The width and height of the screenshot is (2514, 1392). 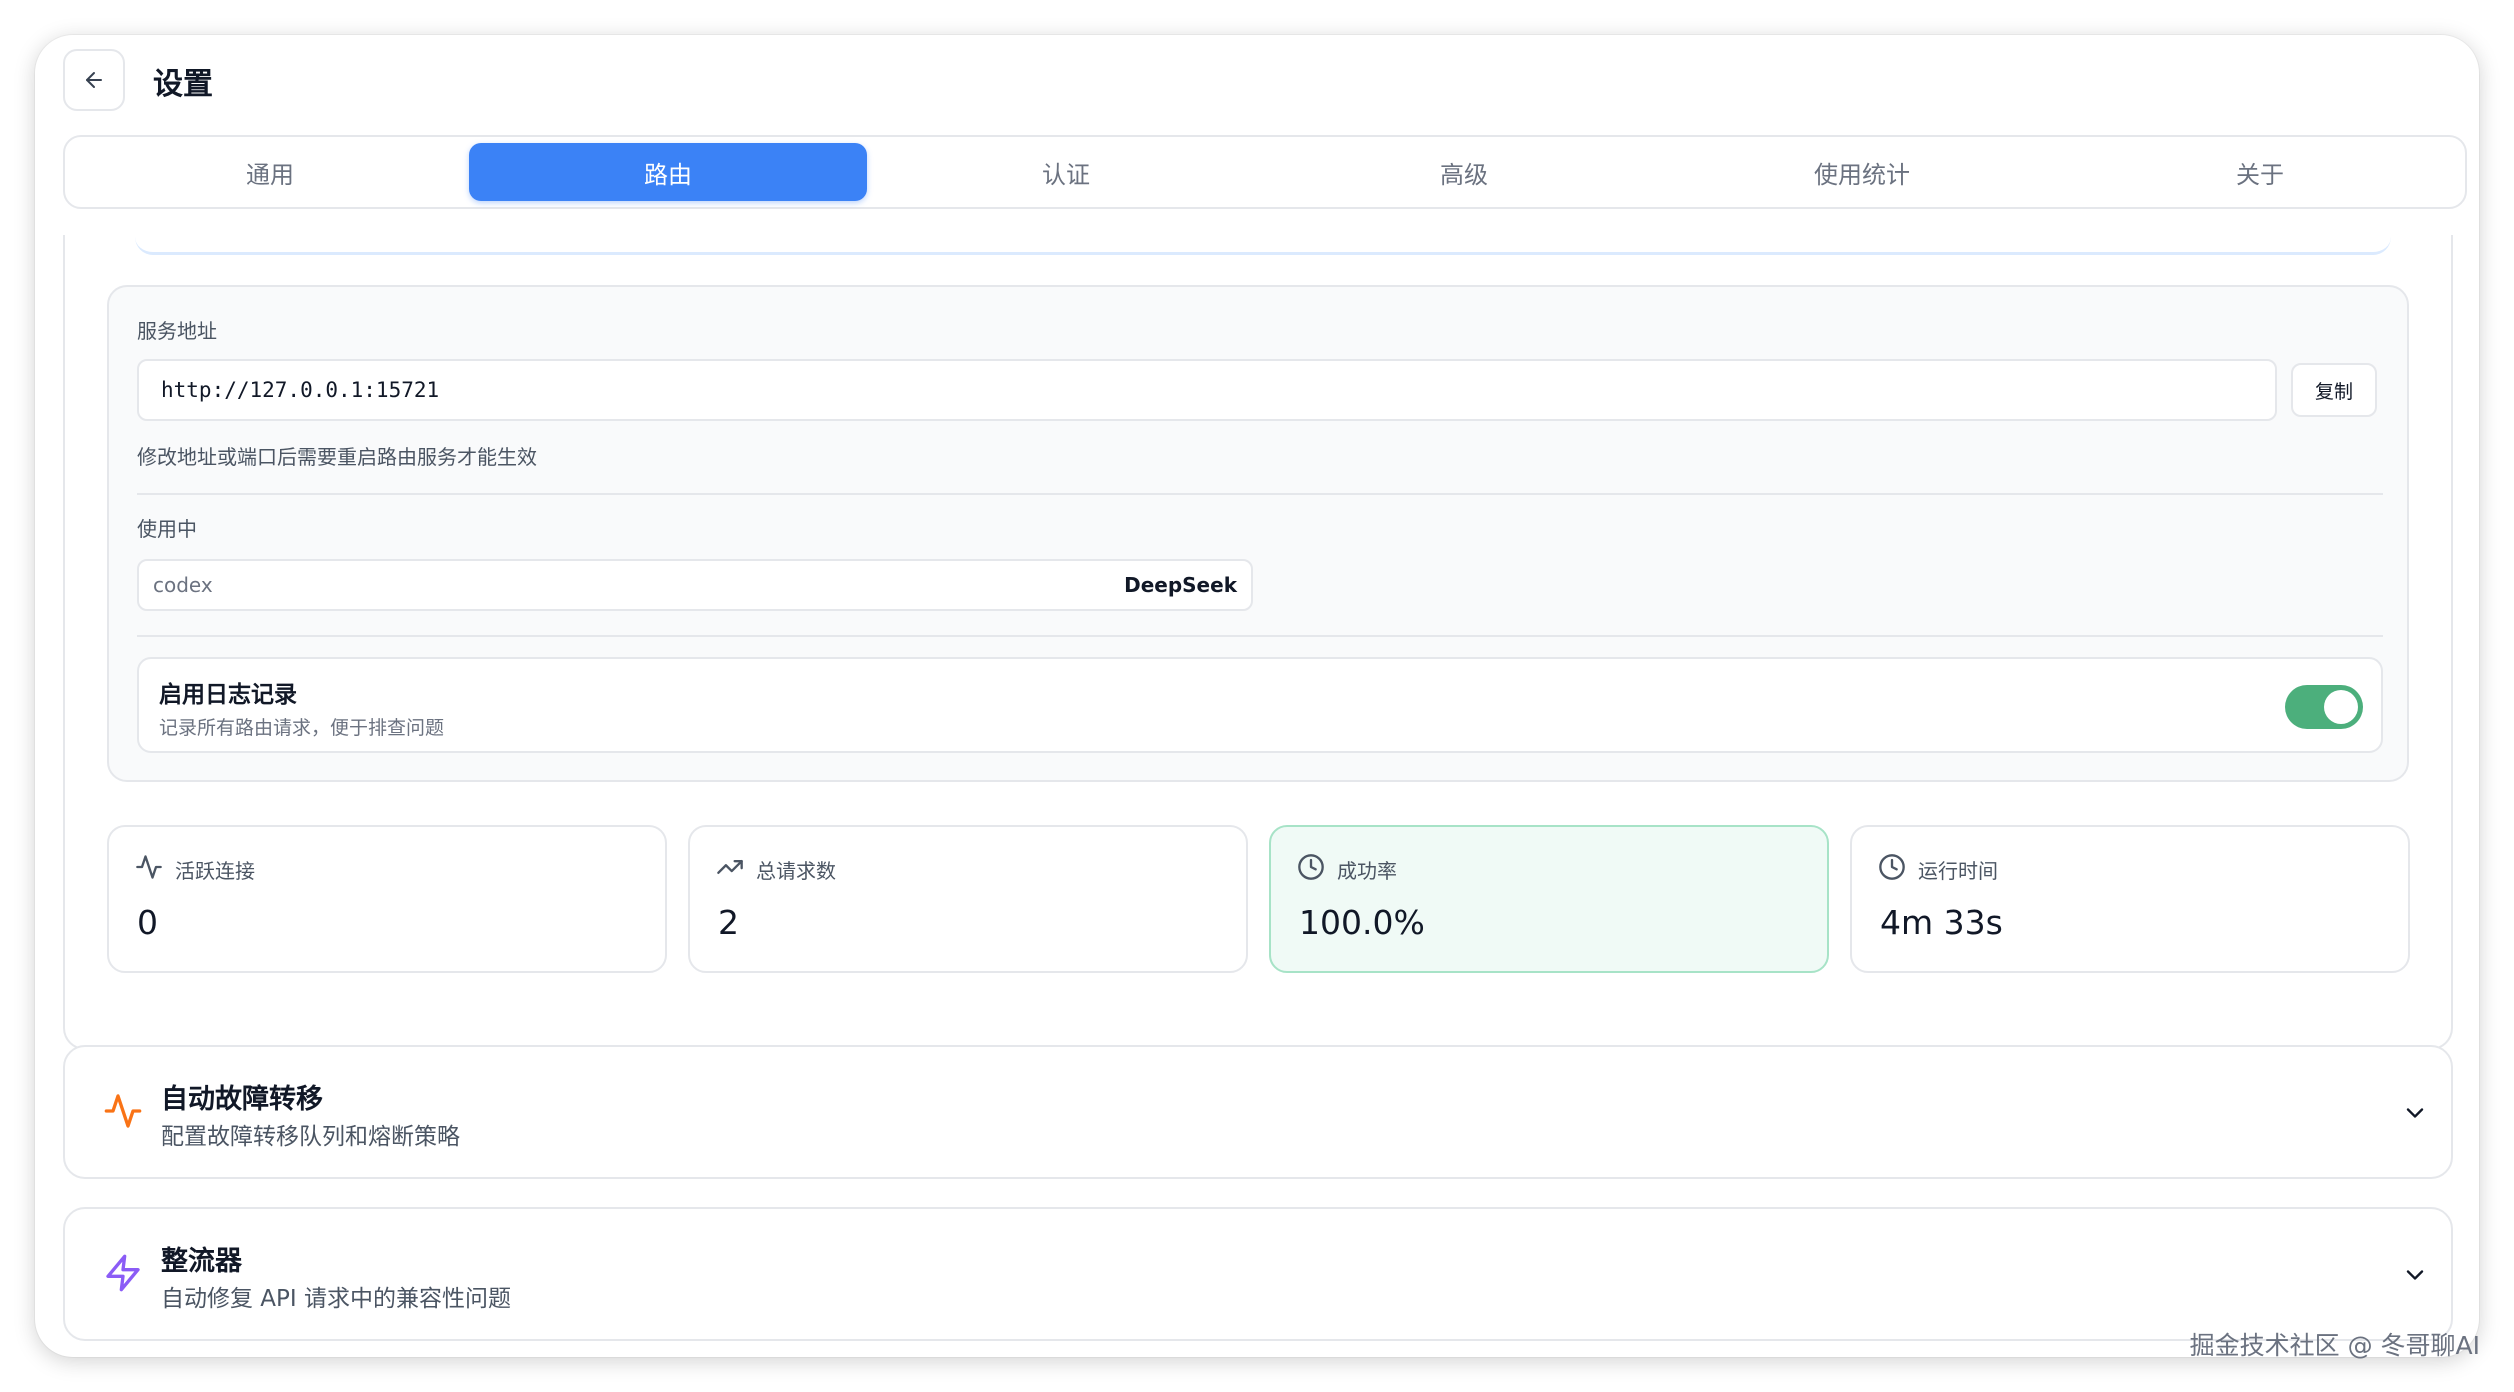 I want to click on settings-tabs: 通用 路由 认证 高级 使用统计 关于, so click(x=1265, y=172).